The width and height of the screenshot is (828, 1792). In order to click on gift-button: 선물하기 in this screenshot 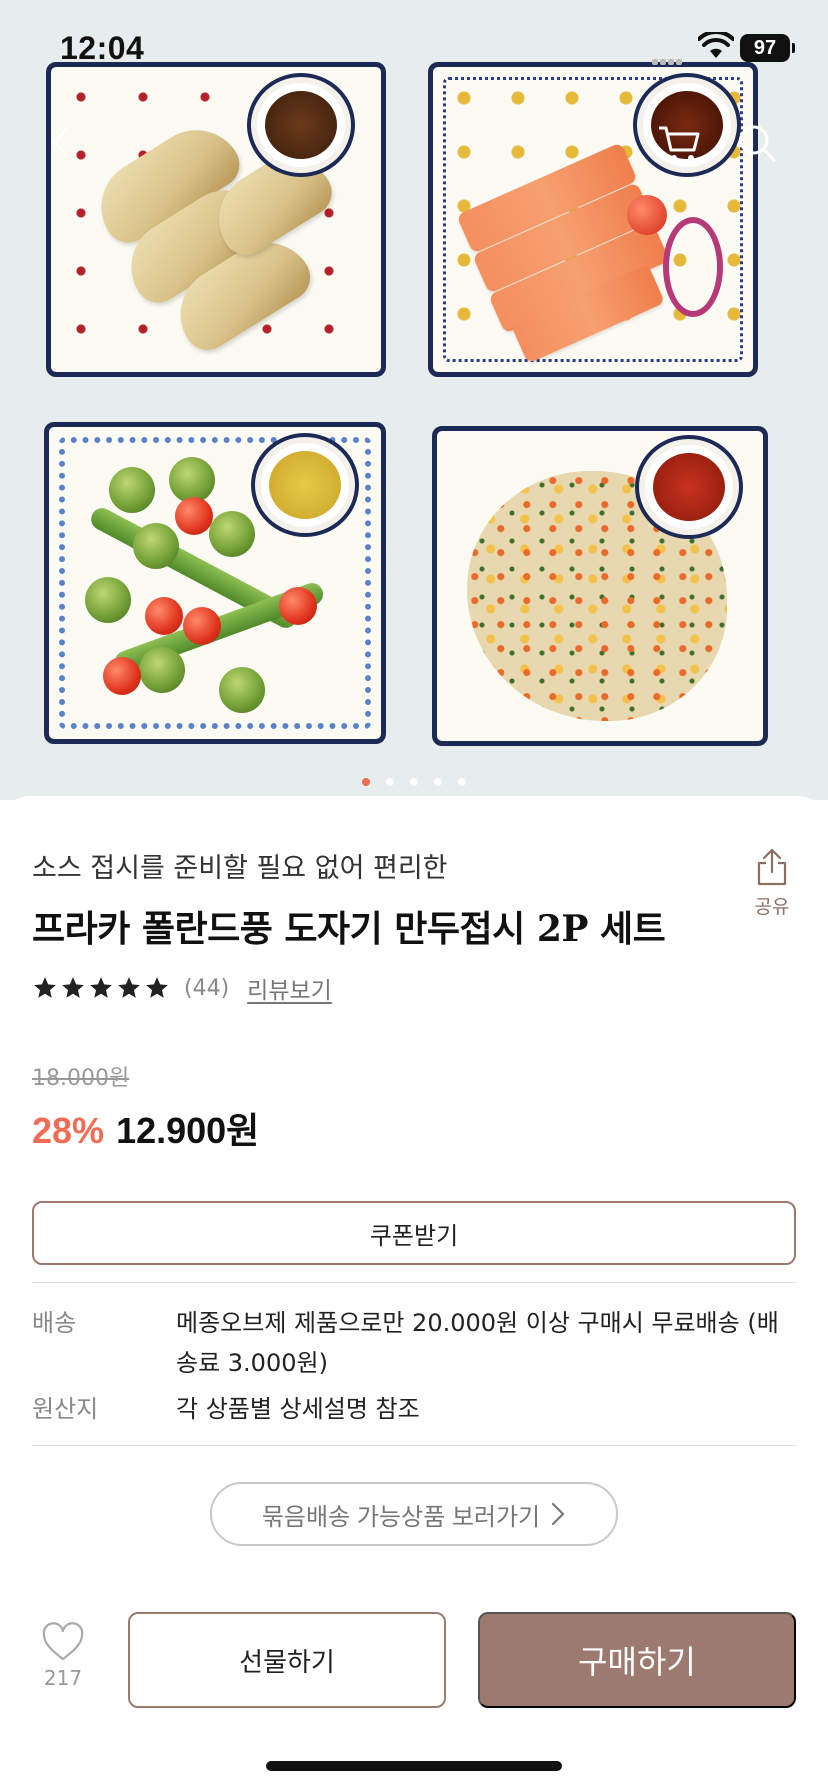, I will do `click(287, 1660)`.